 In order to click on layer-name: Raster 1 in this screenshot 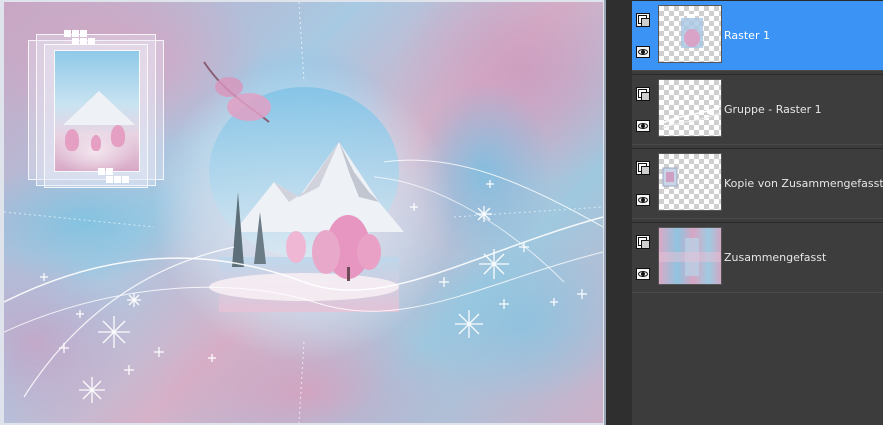, I will do `click(747, 35)`.